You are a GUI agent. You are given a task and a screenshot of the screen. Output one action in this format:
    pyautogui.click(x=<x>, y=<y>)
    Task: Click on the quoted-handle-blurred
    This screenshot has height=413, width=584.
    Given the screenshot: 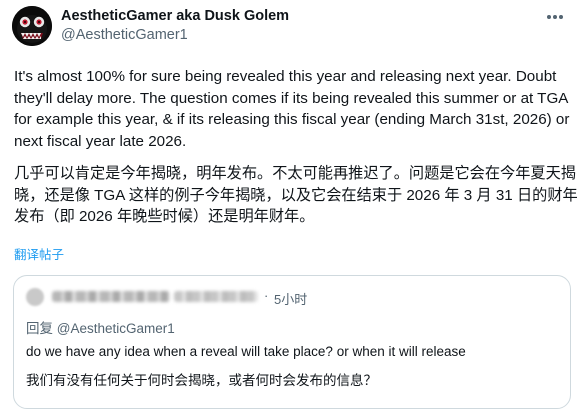 What is the action you would take?
    pyautogui.click(x=216, y=296)
    